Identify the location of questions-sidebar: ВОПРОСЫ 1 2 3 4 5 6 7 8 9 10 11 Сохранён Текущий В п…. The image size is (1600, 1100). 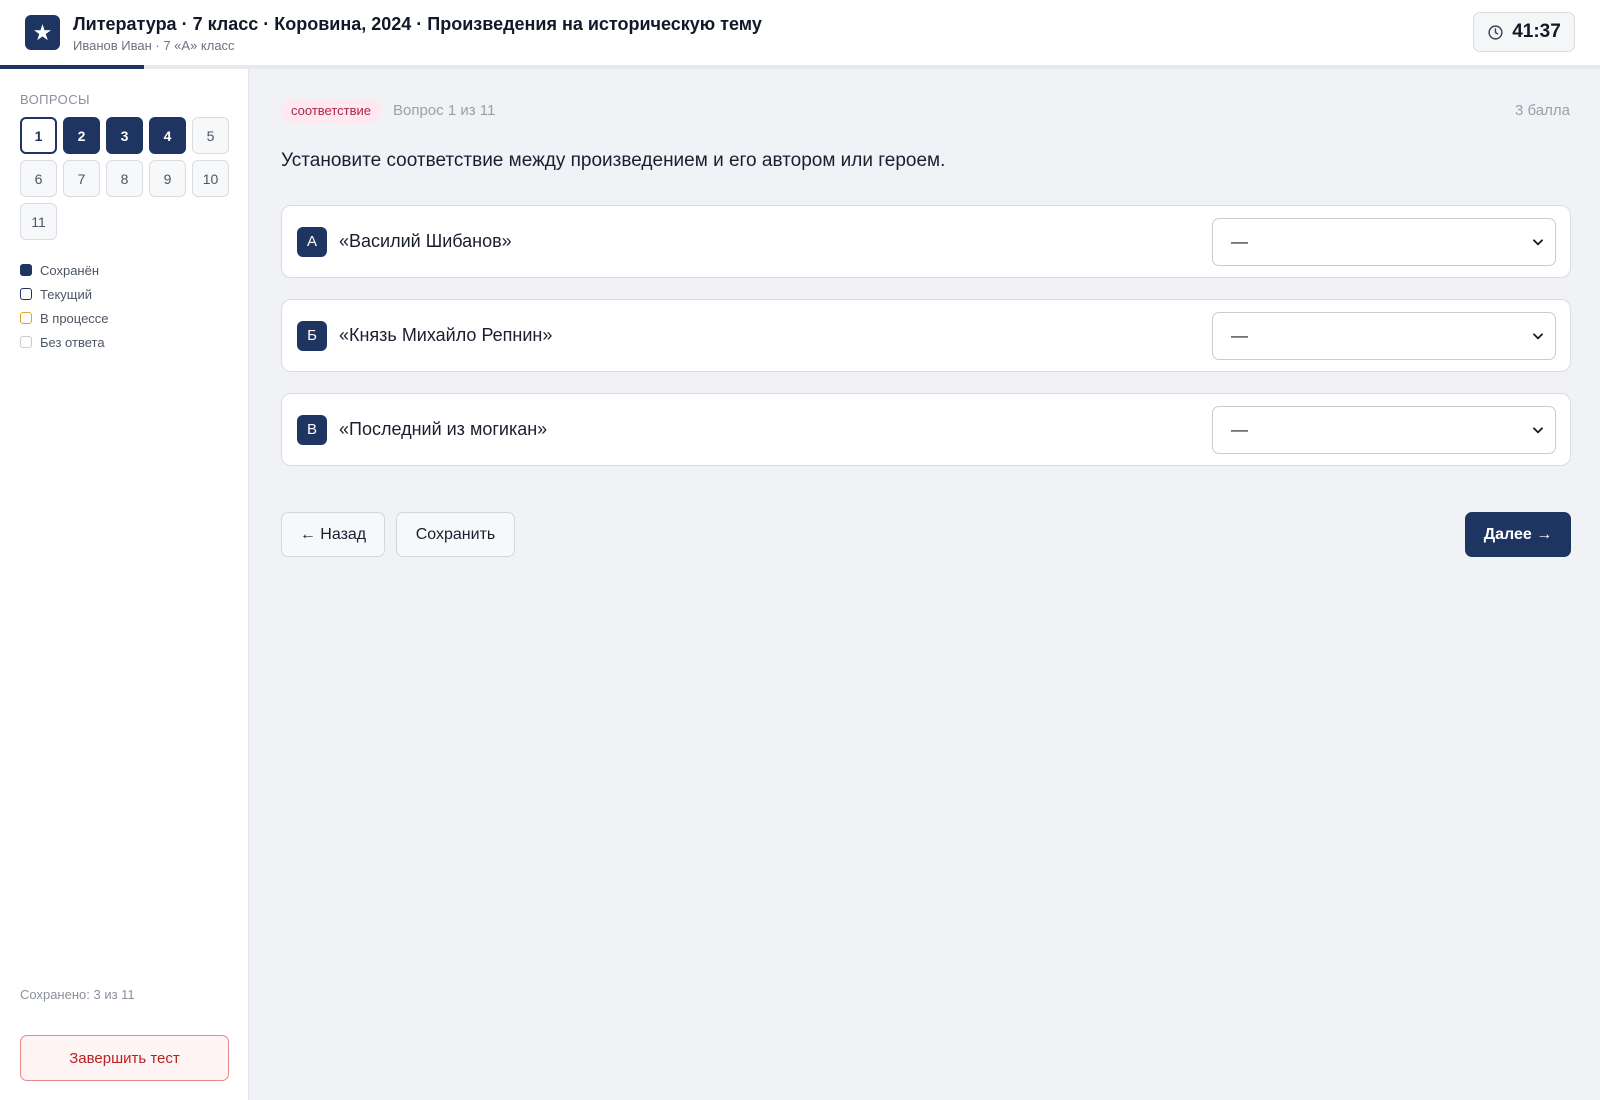
(124, 584).